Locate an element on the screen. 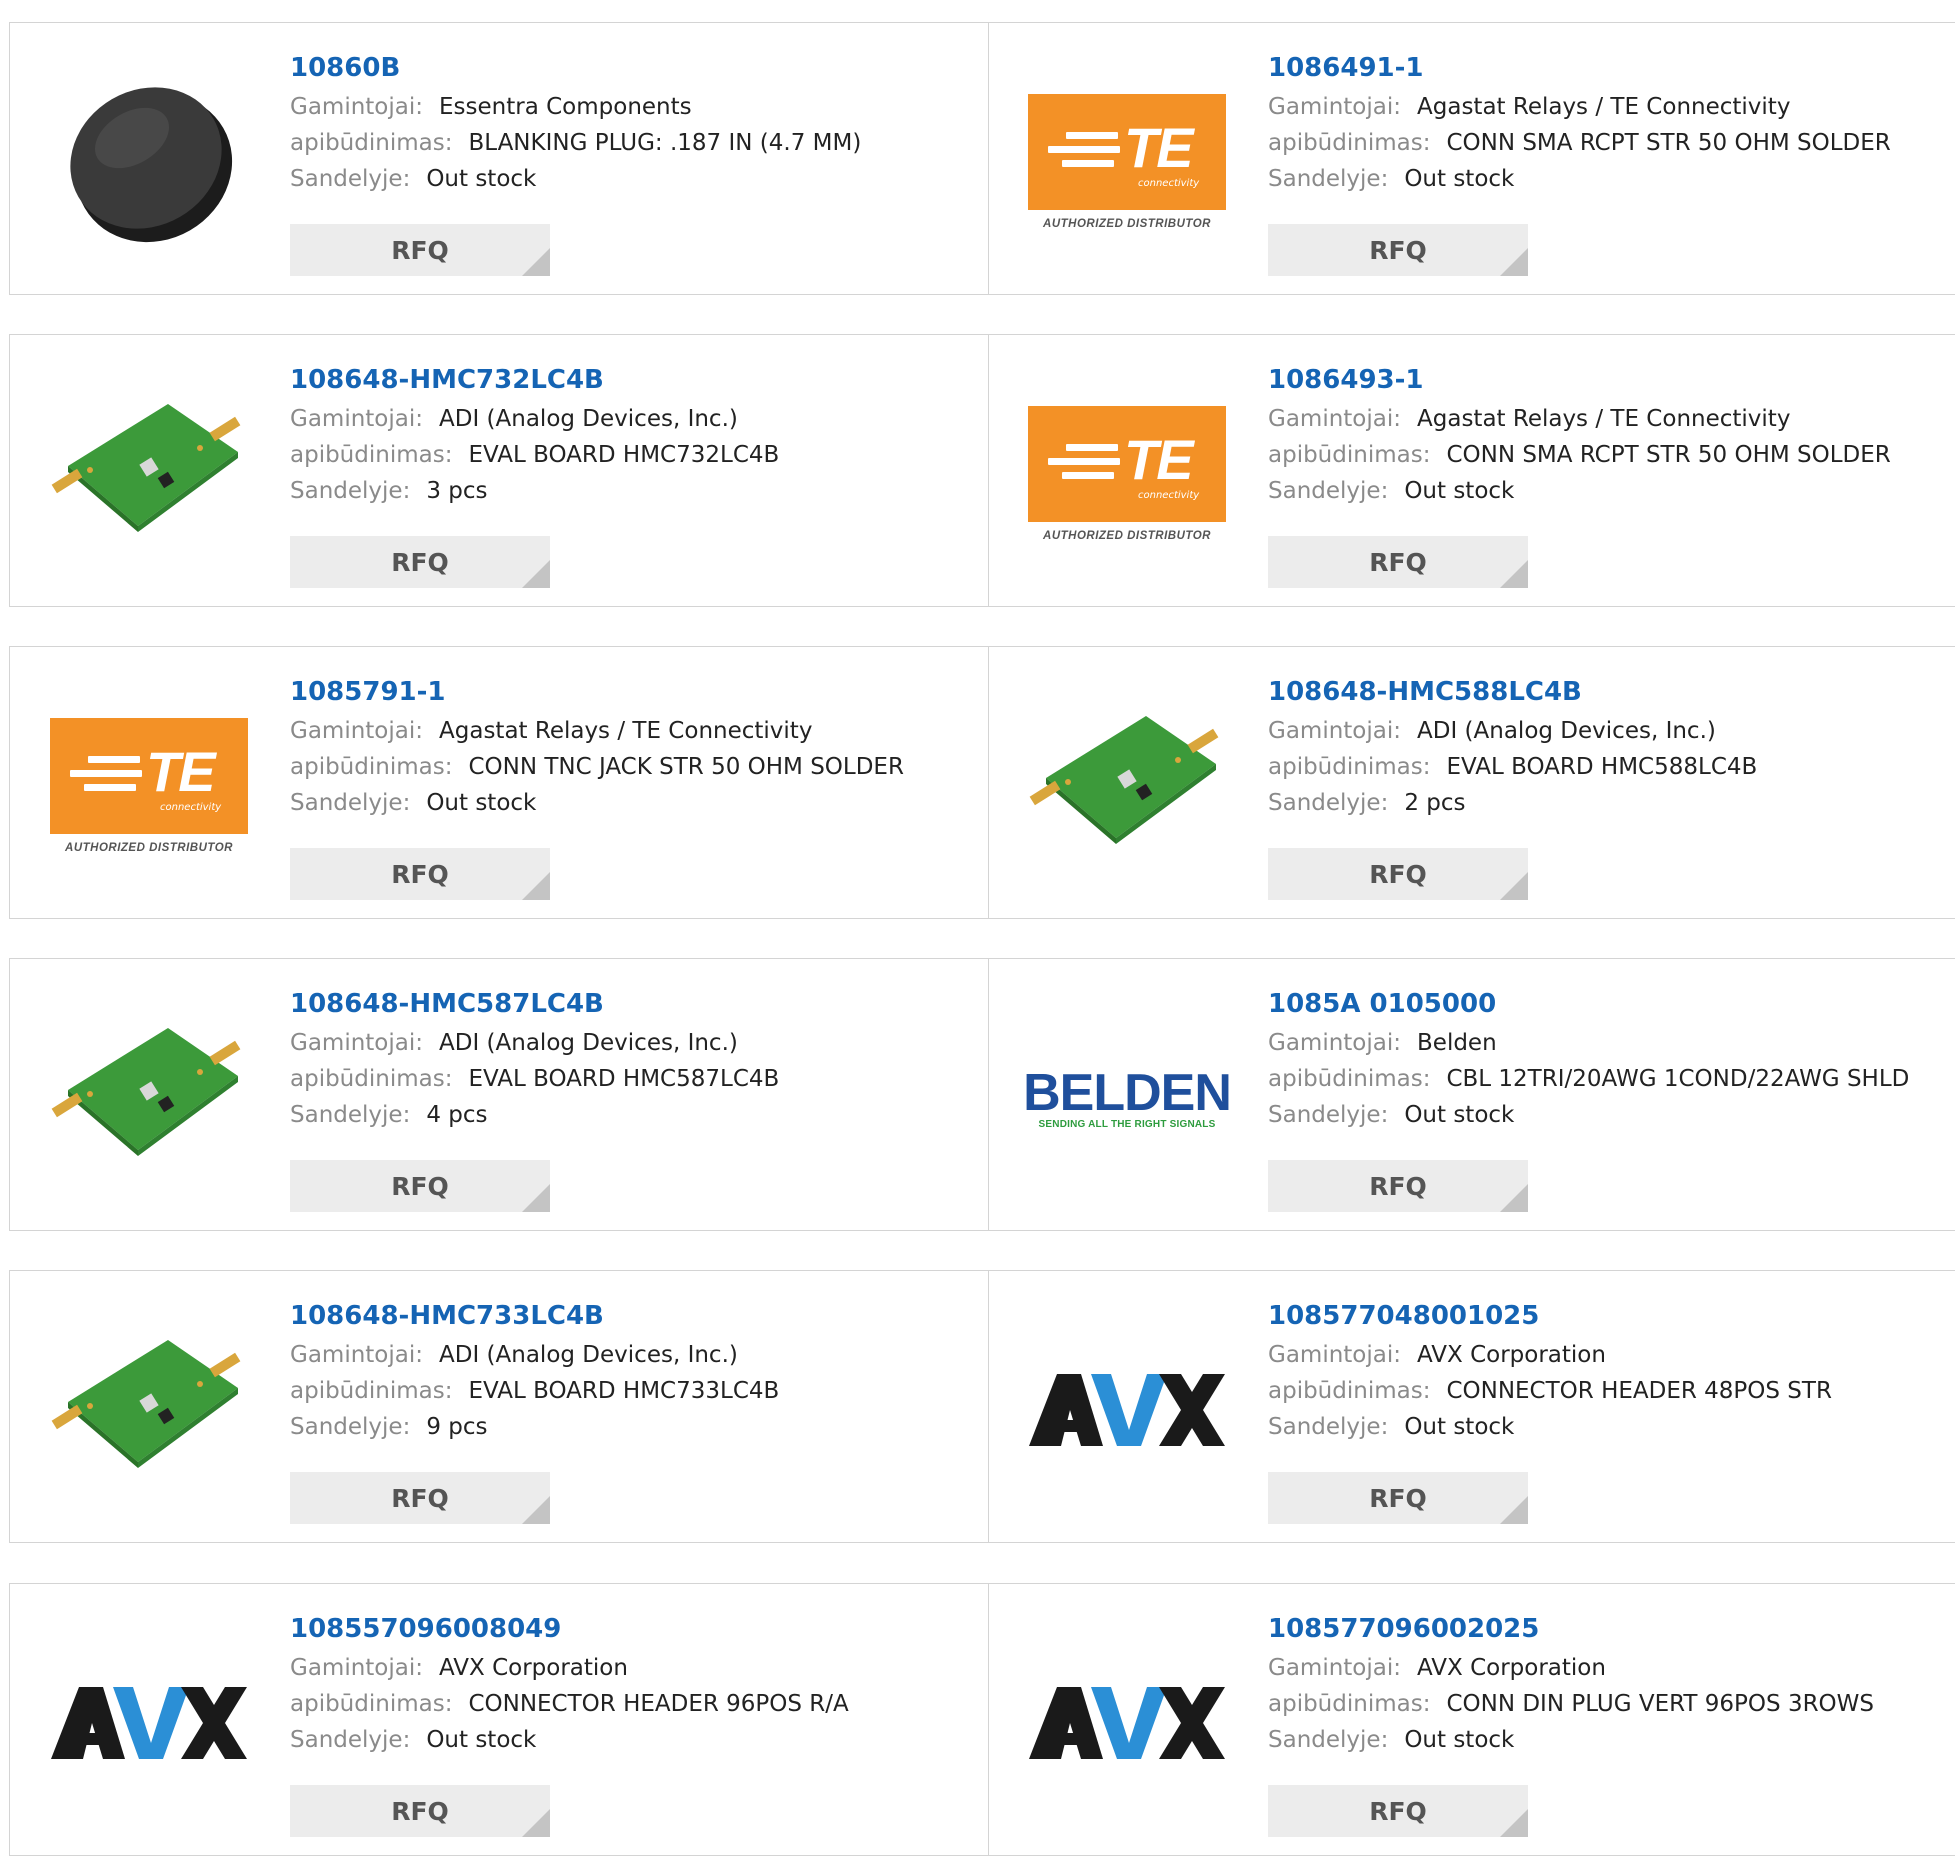 This screenshot has height=1856, width=1955. product-image: BELDEN SENDING ALL THE RIGHT SIGNALS is located at coordinates (1127, 1098).